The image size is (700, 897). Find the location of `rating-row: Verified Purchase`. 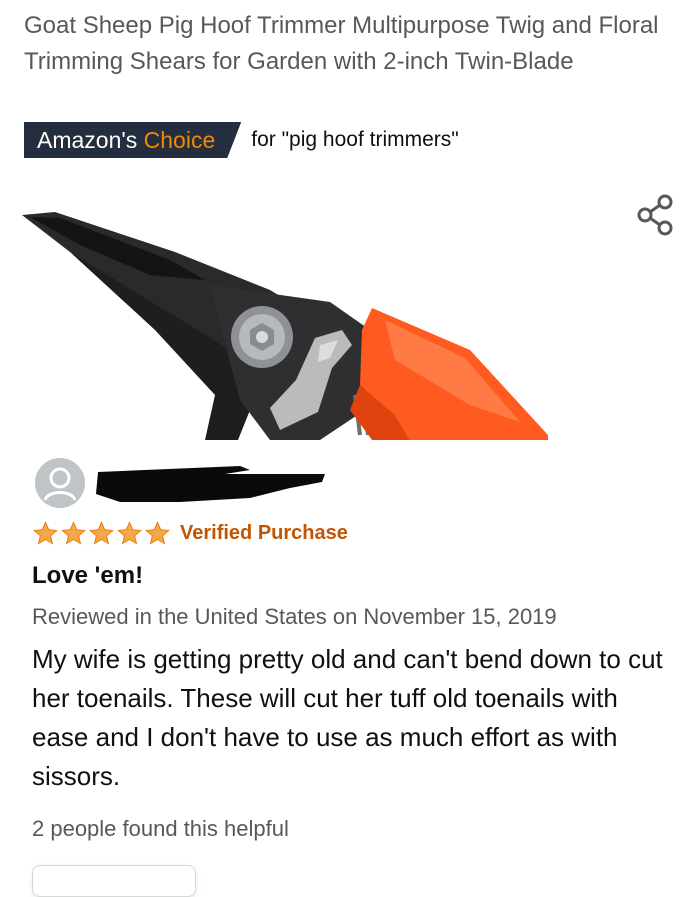

rating-row: Verified Purchase is located at coordinates (190, 533).